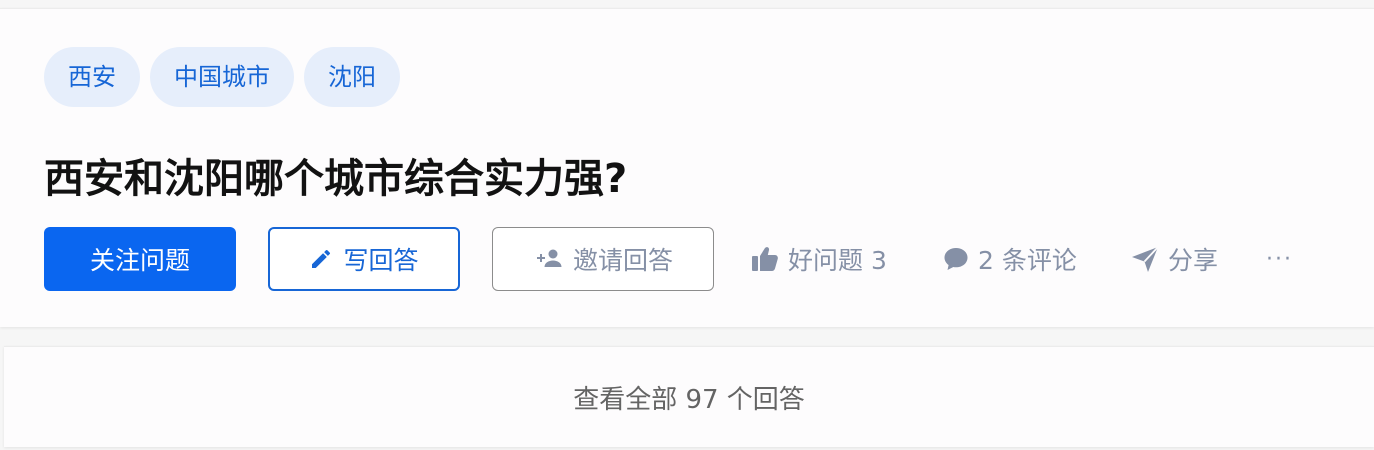  What do you see at coordinates (381, 260) in the screenshot?
I see `write-answer-label: 写回答` at bounding box center [381, 260].